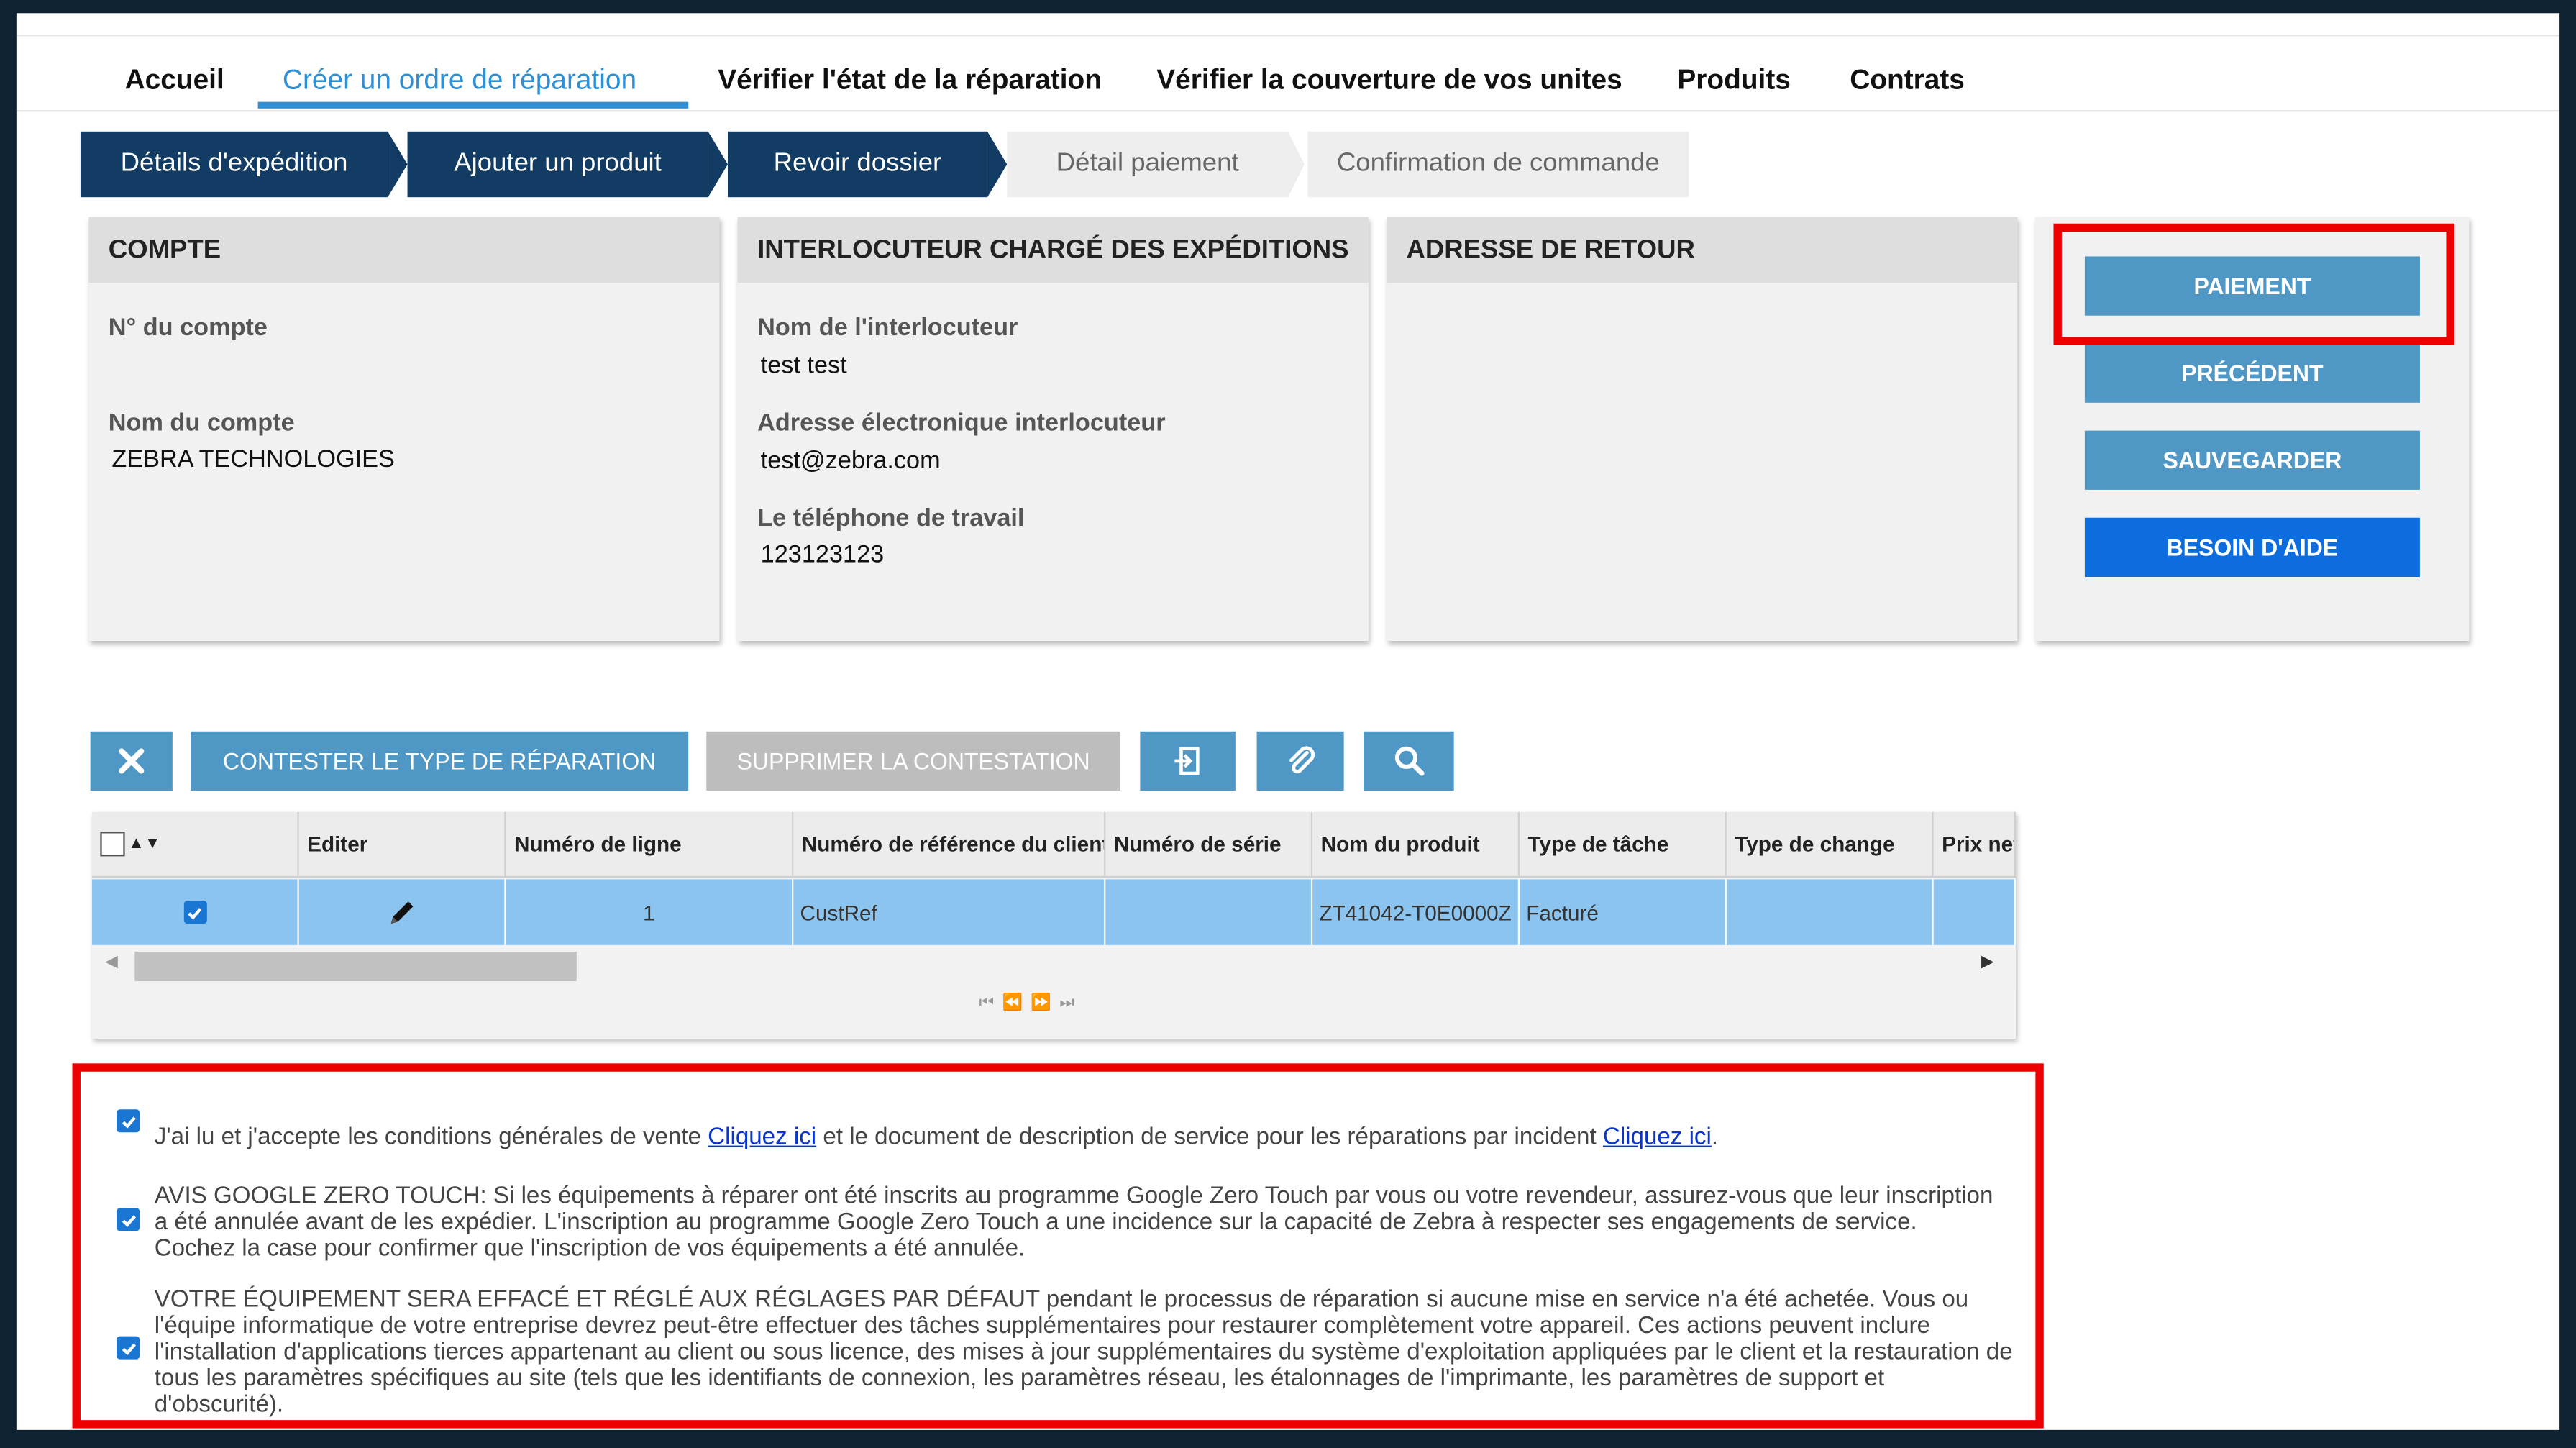  Describe the element at coordinates (1045, 1003) in the screenshot. I see `next-page-icon: ⏩` at that location.